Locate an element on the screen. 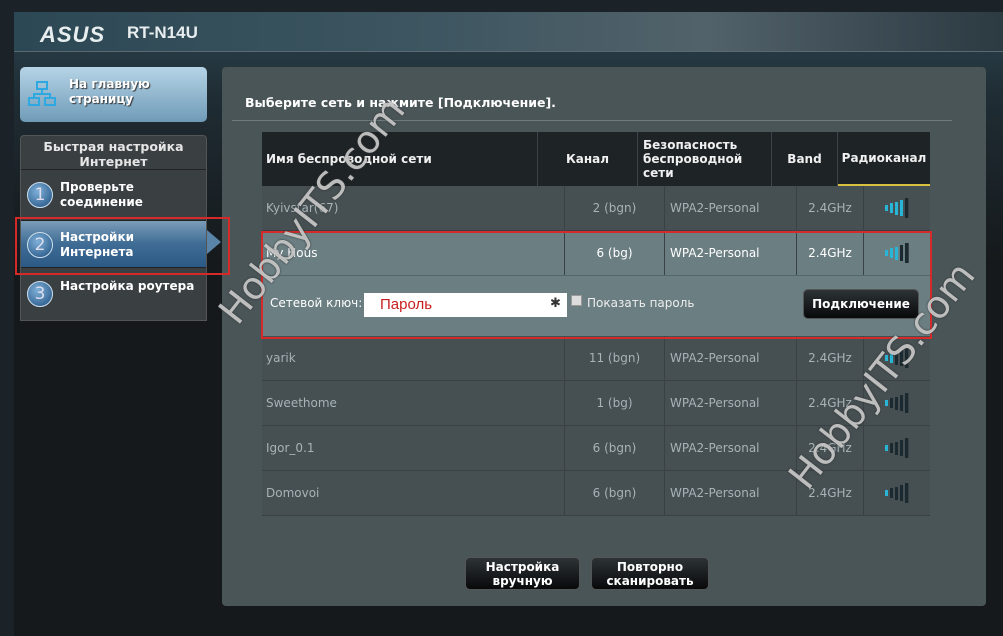 This screenshot has height=636, width=1003. ssid-cell: Domovoi is located at coordinates (413, 493).